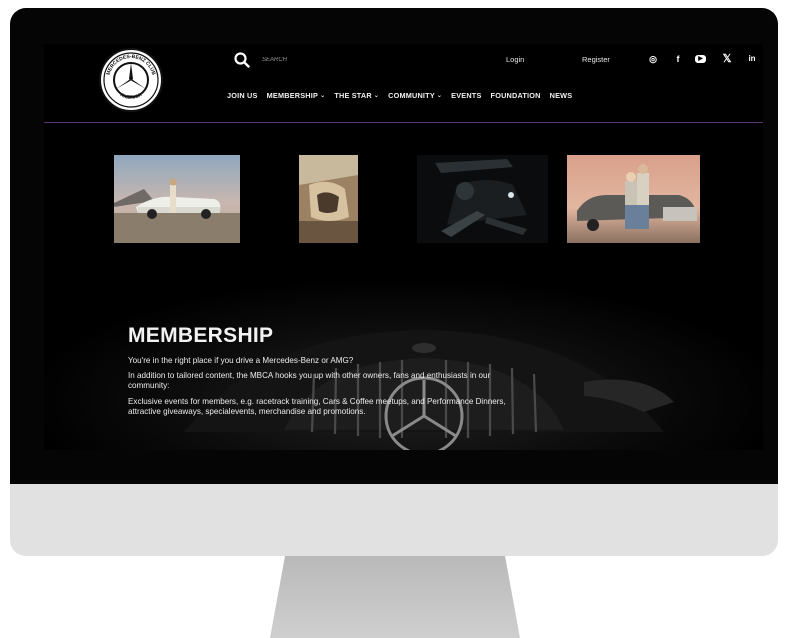 The image size is (787, 638). Describe the element at coordinates (242, 60) in the screenshot. I see `search-icon` at that location.